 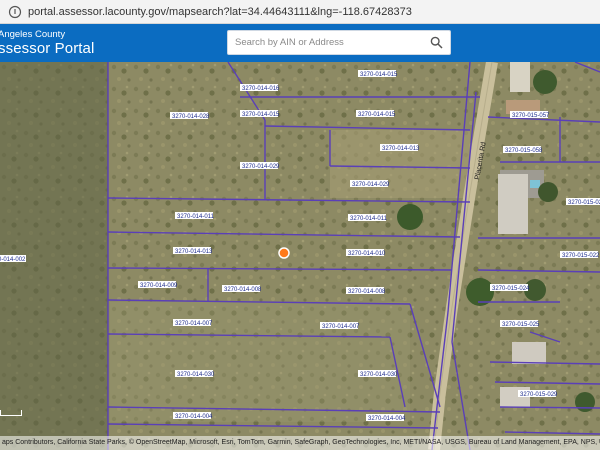 I want to click on svg-text: 3270-014-002, so click(x=13, y=260).